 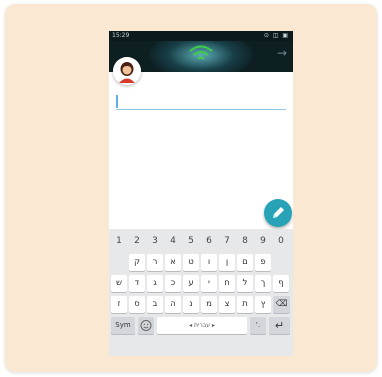 I want to click on key-3: 3, so click(x=155, y=241).